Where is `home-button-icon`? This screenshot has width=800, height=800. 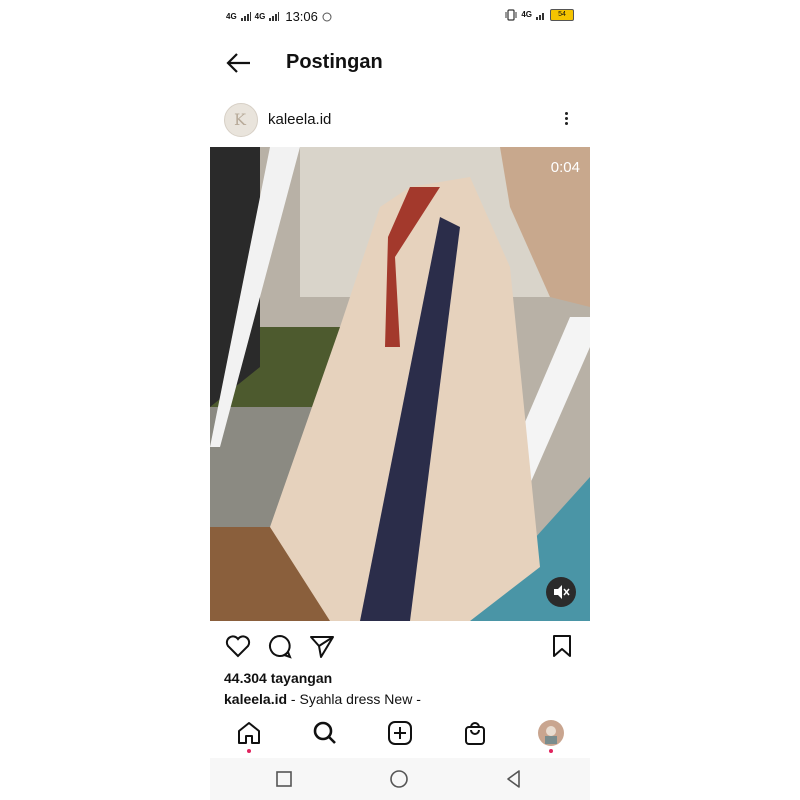
home-button-icon is located at coordinates (399, 779).